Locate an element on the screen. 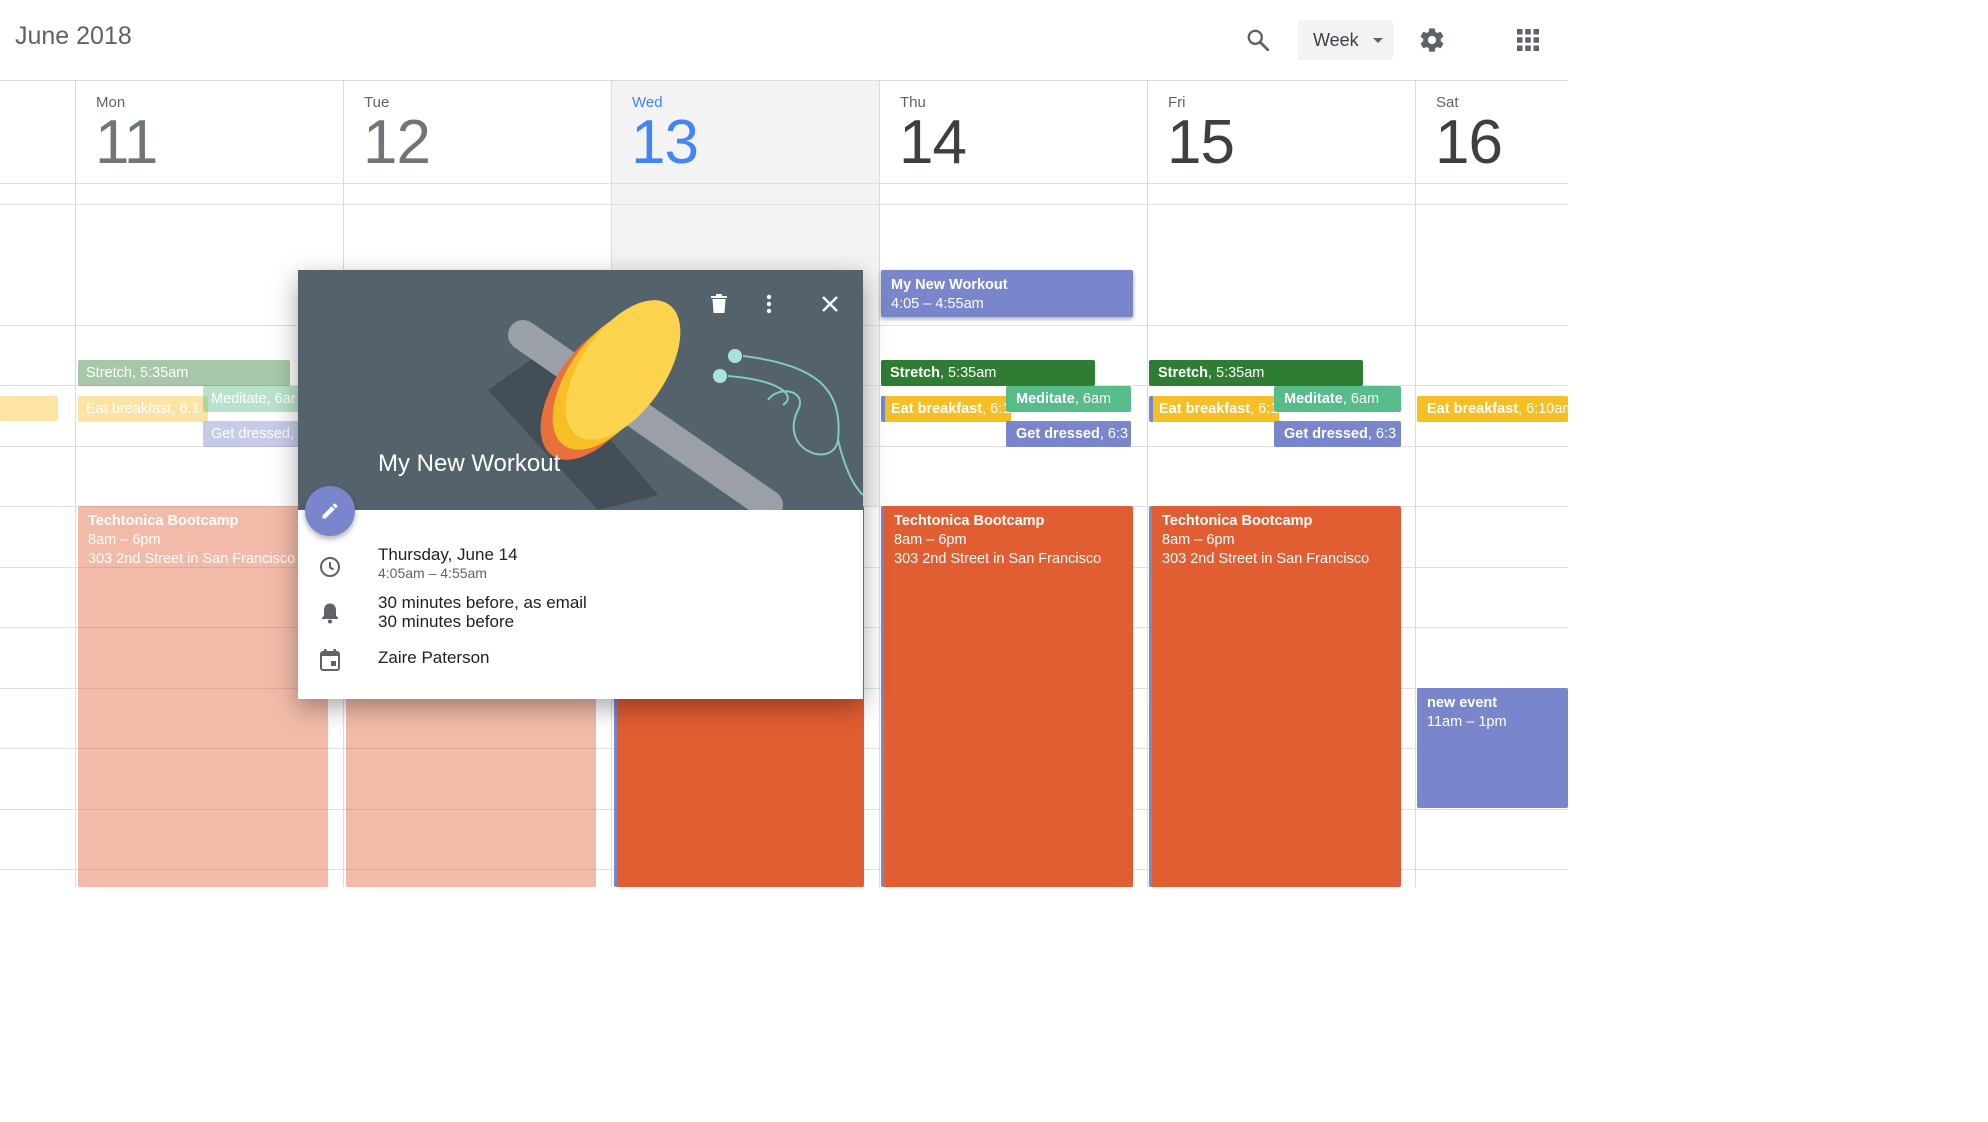 The width and height of the screenshot is (1988, 1122). event-meditate-mon: Meditate, 6ar is located at coordinates (253, 399).